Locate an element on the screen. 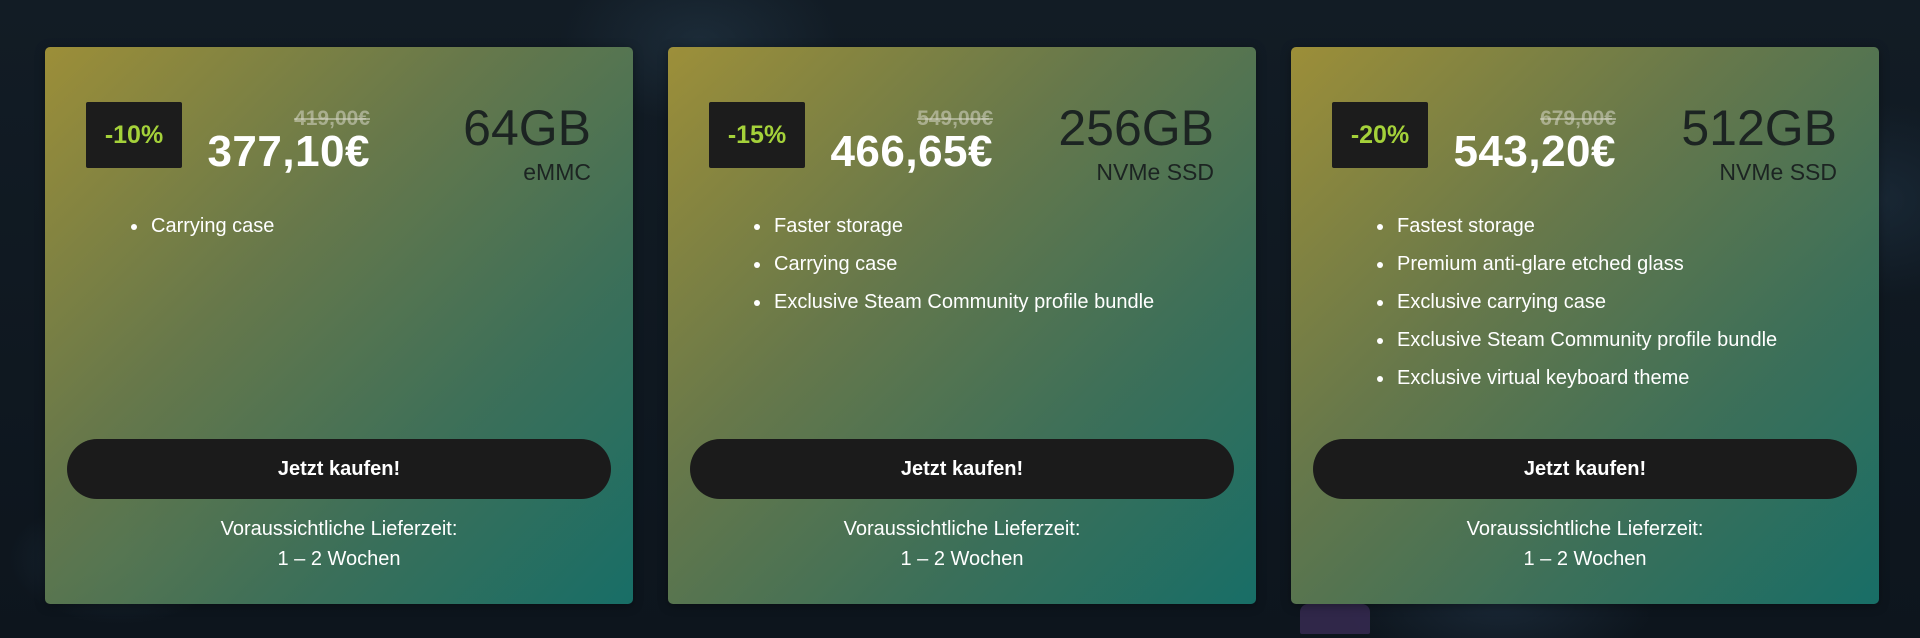 The height and width of the screenshot is (638, 1920). feature-list: Carrying case is located at coordinates (189, 226).